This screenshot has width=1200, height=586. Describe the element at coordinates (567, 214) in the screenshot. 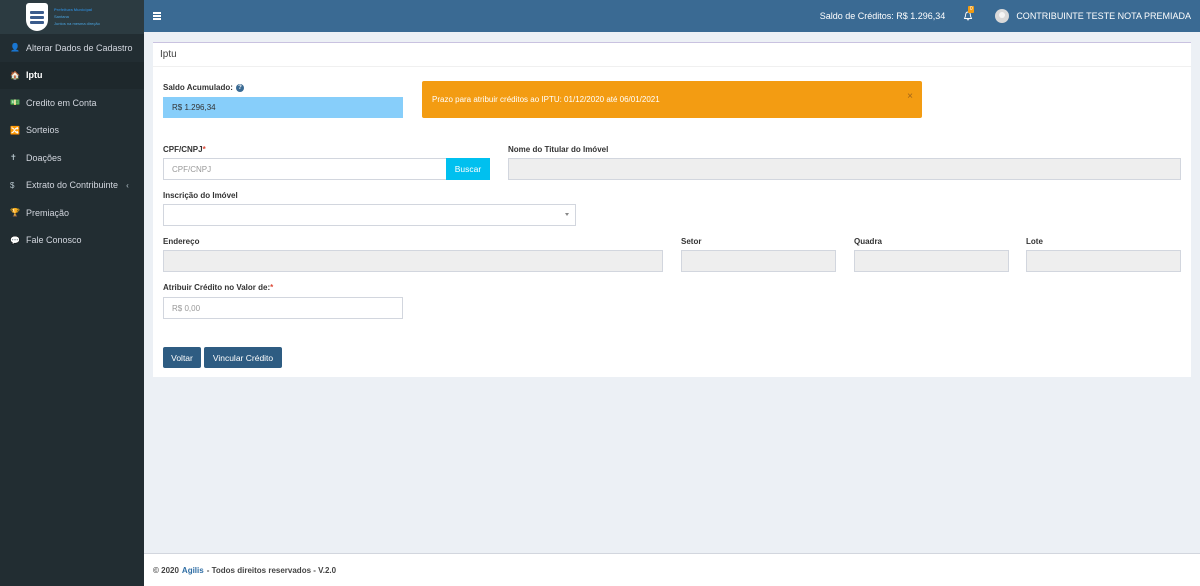

I see `caret-down-icon` at that location.